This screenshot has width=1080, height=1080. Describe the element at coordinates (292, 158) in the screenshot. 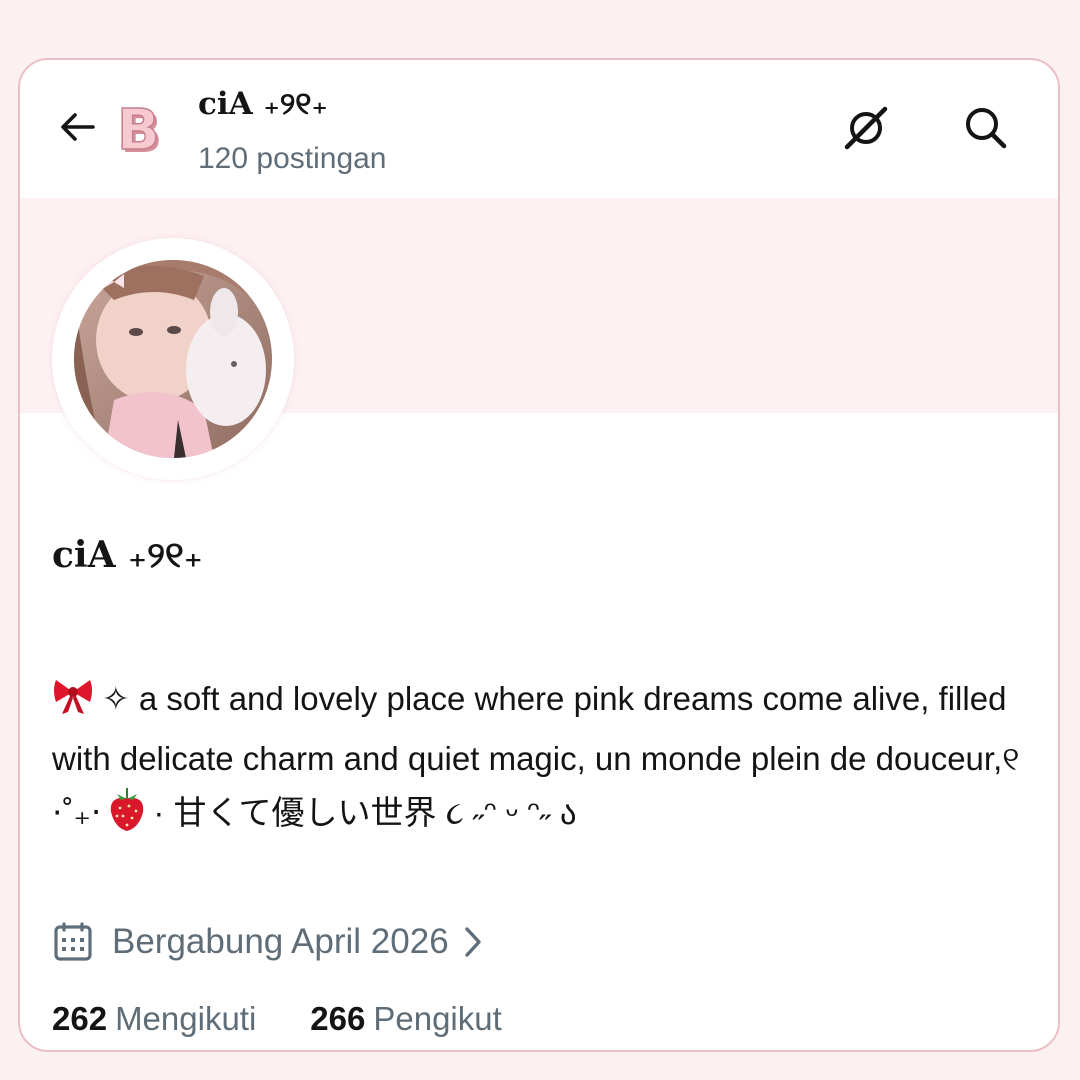

I see `post-count: 120 postingan` at that location.